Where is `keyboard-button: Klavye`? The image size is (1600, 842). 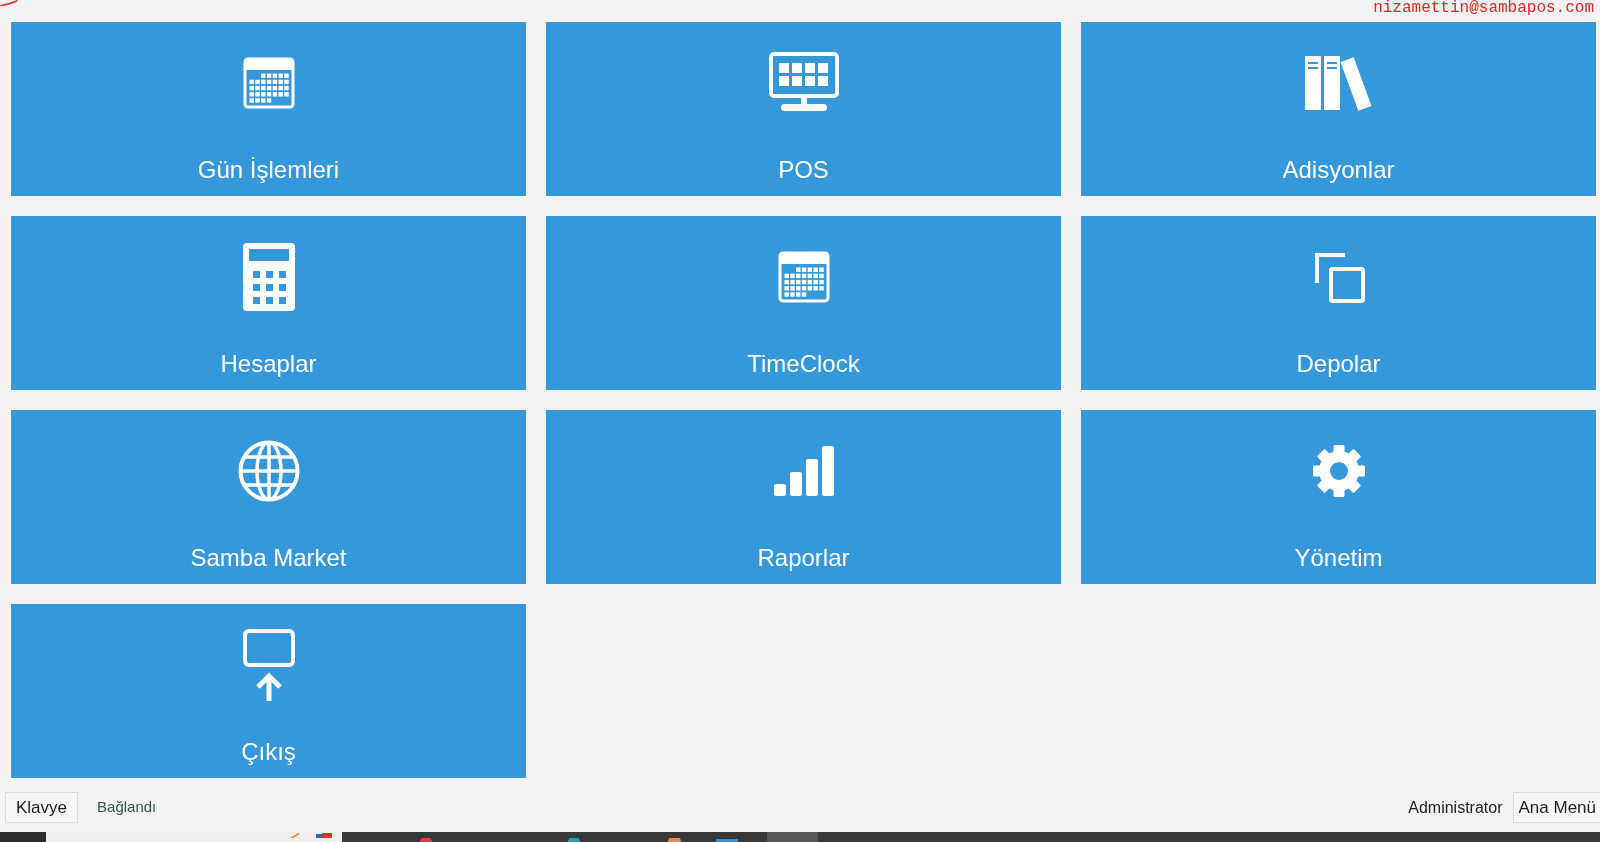 keyboard-button: Klavye is located at coordinates (42, 807).